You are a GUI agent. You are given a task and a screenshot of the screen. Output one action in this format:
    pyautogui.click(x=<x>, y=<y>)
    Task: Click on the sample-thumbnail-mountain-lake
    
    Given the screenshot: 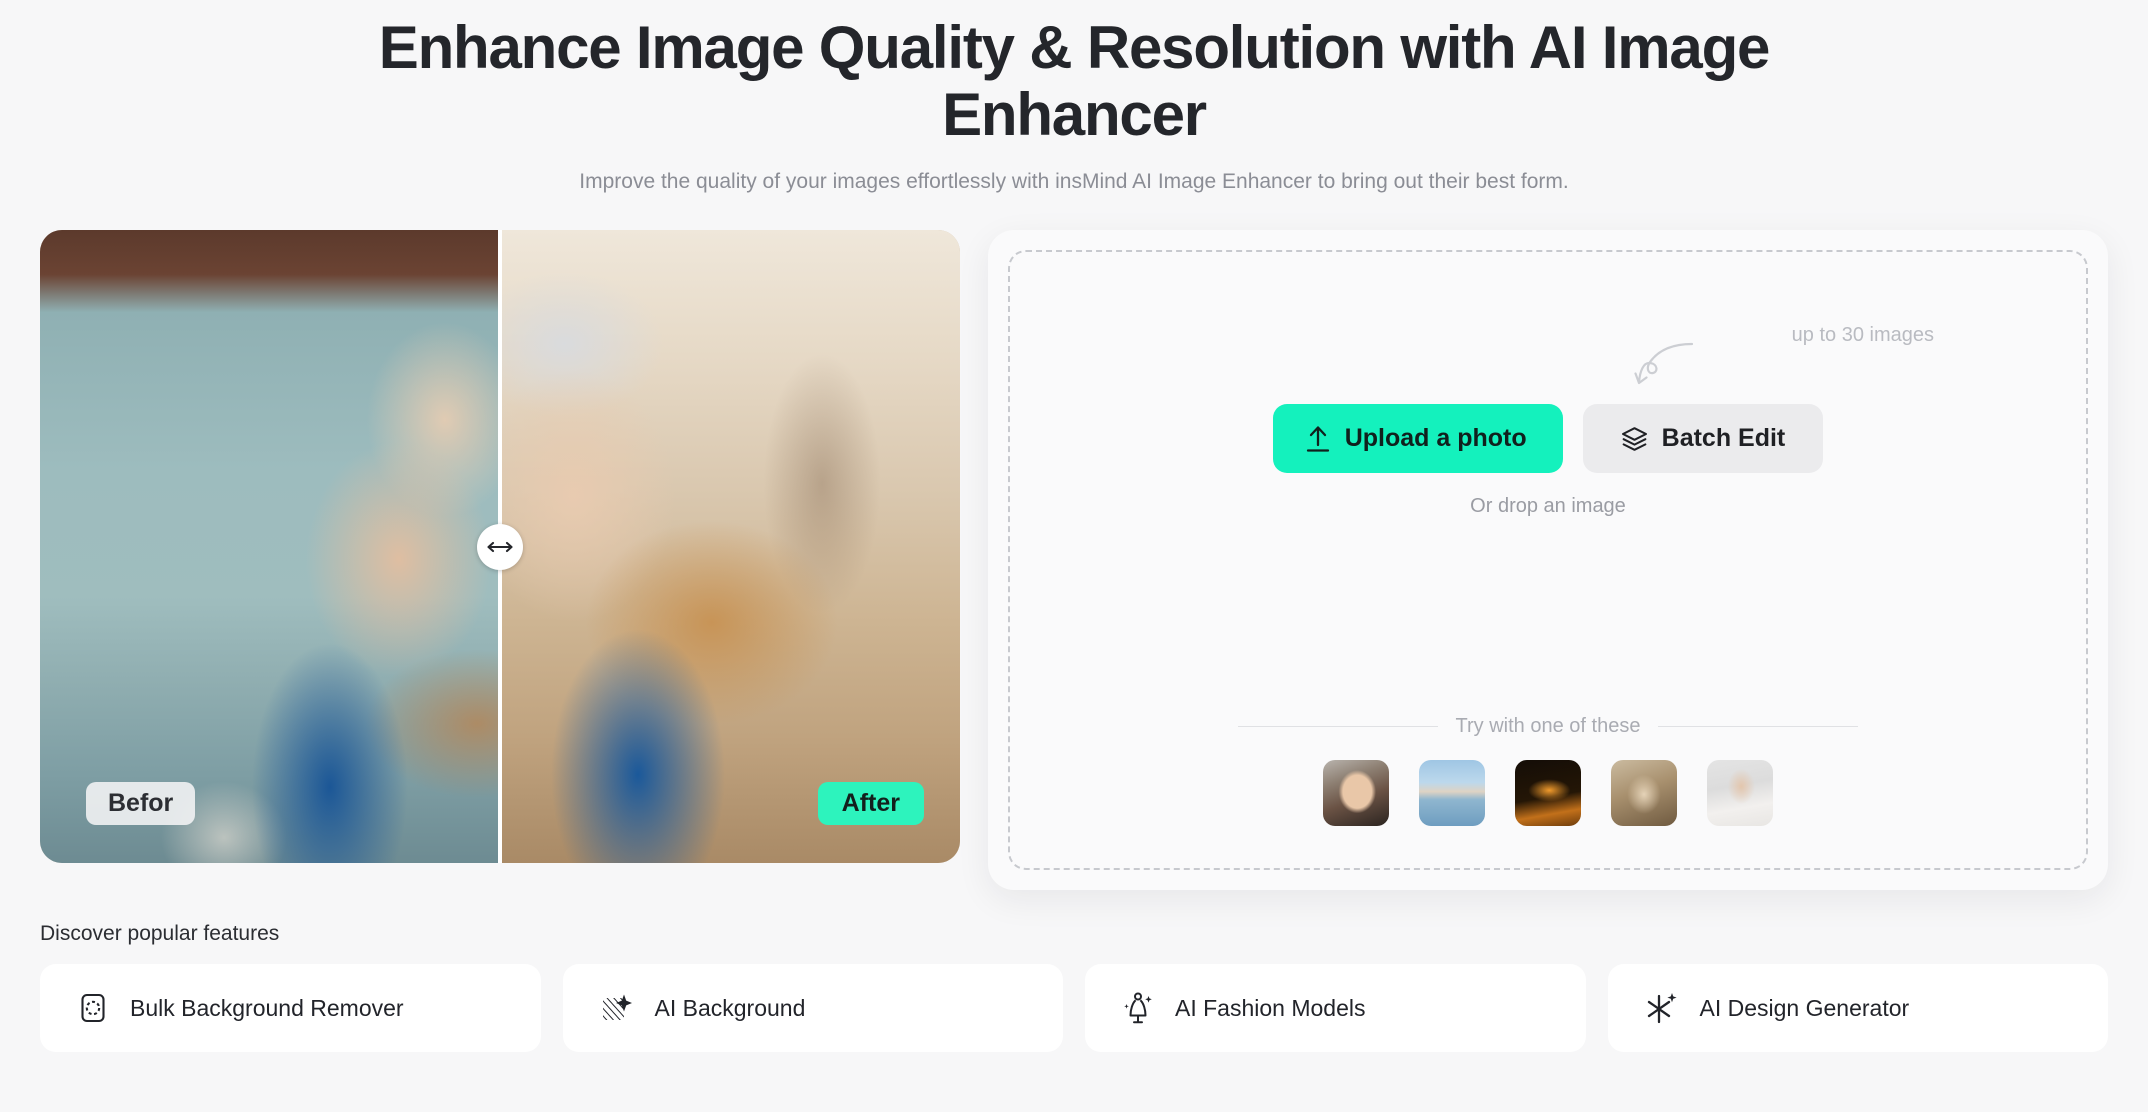 What is the action you would take?
    pyautogui.click(x=1452, y=793)
    